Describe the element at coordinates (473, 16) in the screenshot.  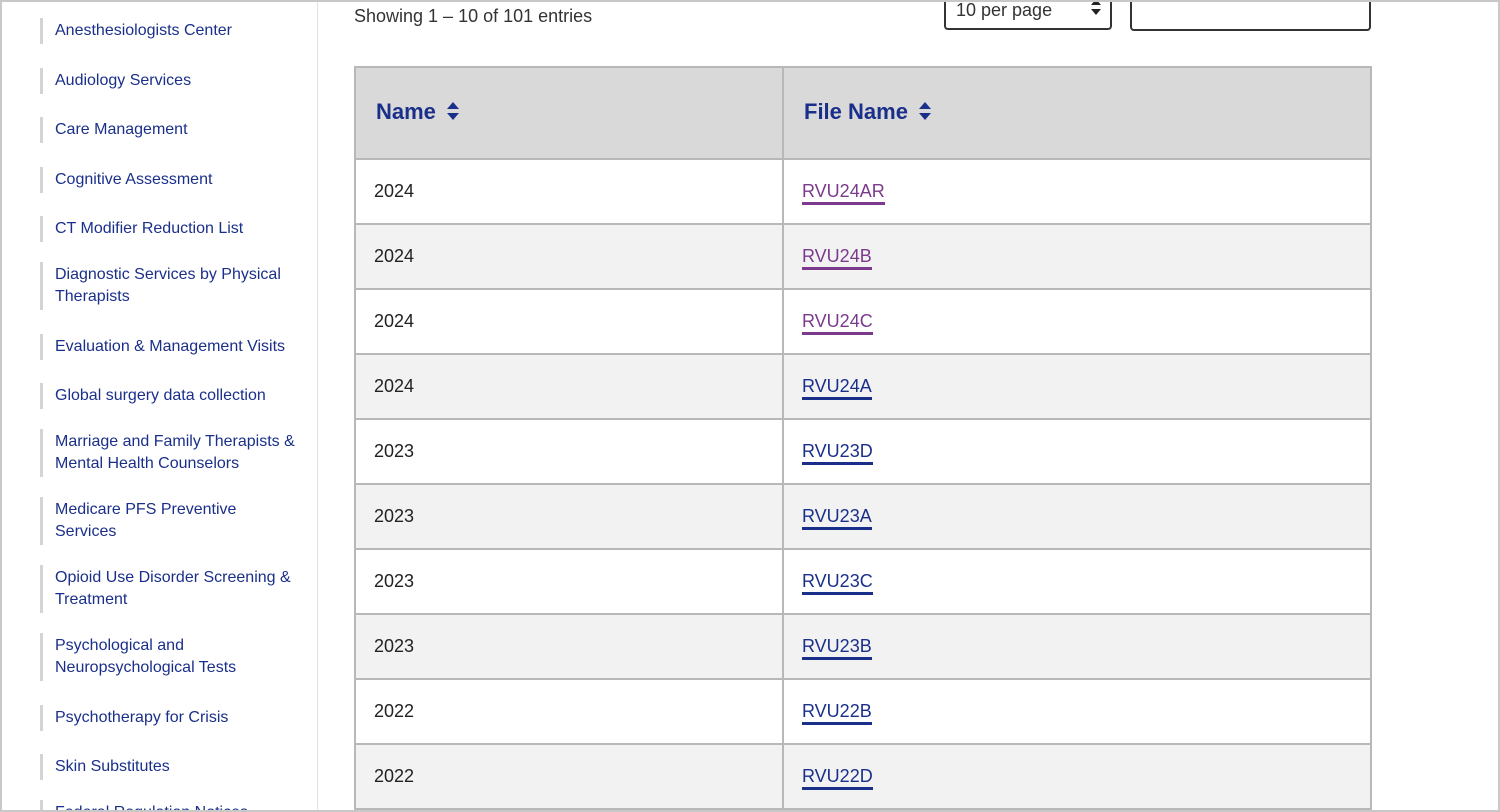
I see `entries-count: Showing 1 – 10 of 101 entries` at that location.